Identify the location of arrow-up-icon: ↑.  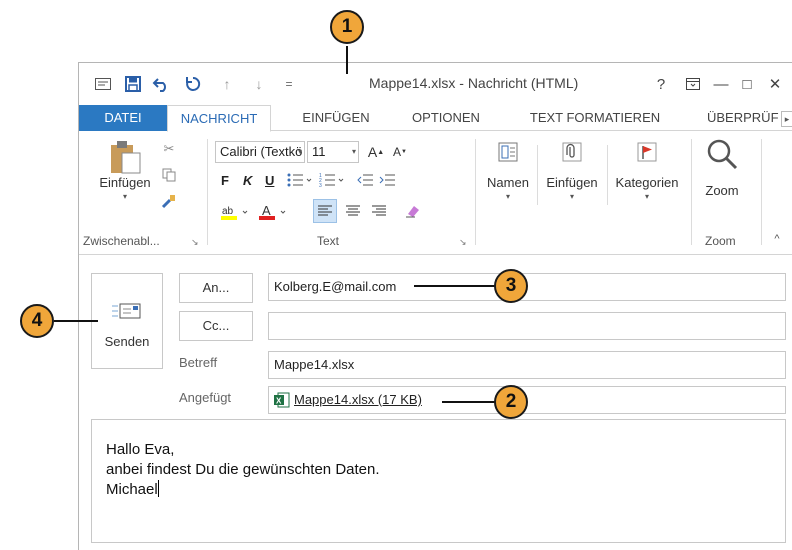
(227, 84).